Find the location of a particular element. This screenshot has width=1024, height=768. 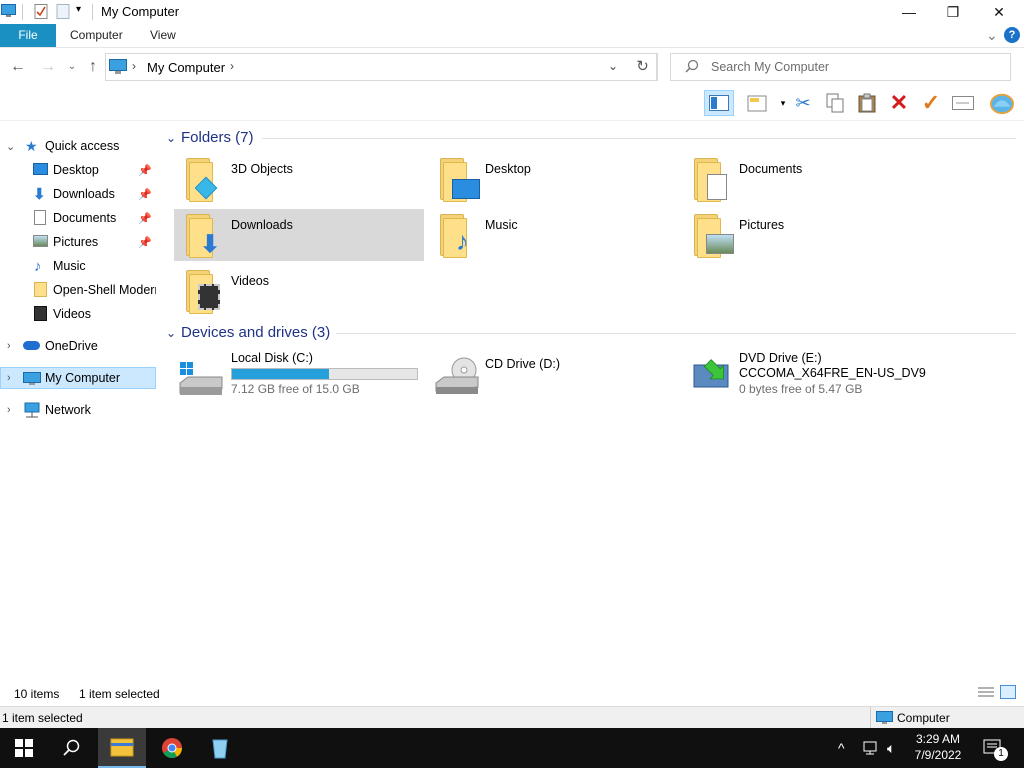

document-icon is located at coordinates (40, 217).